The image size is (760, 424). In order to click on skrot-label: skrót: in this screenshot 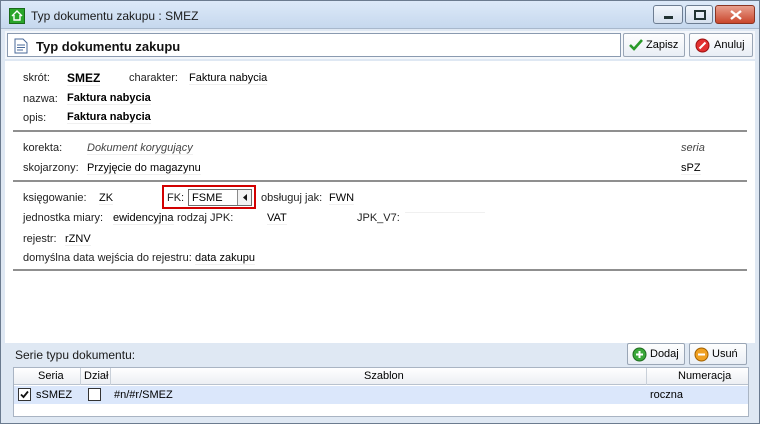, I will do `click(36, 78)`.